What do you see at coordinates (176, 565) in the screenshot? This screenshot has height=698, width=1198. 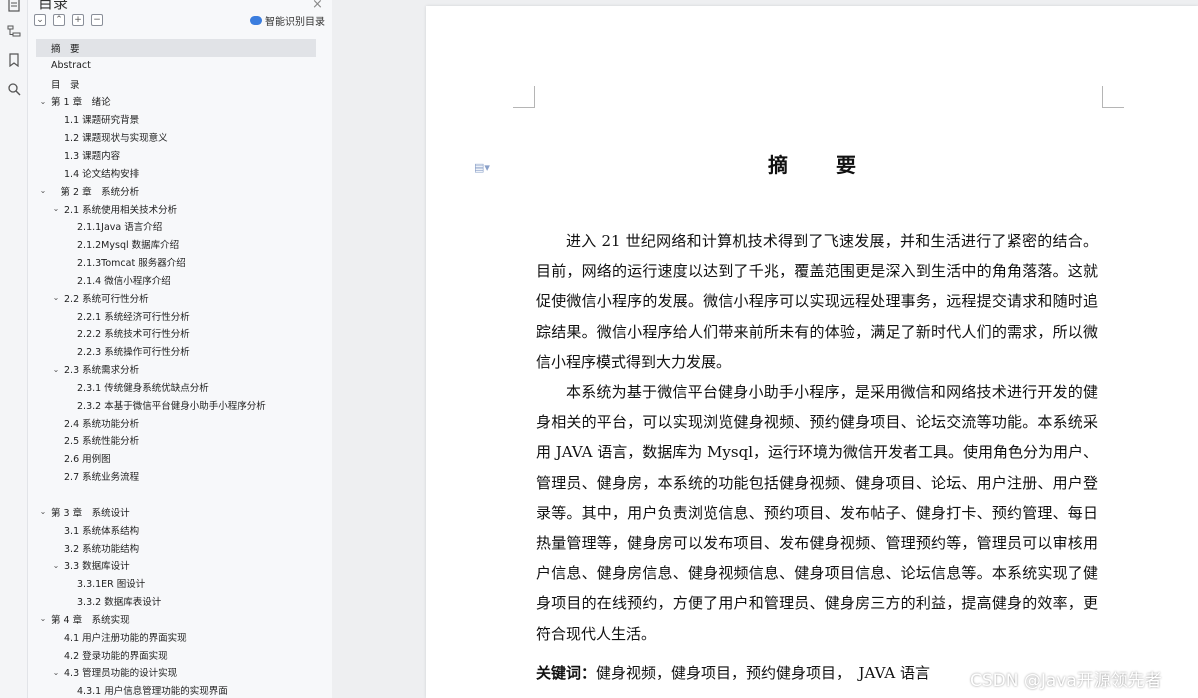 I see `toc-item: ⌄ 3.3 数据库设计` at bounding box center [176, 565].